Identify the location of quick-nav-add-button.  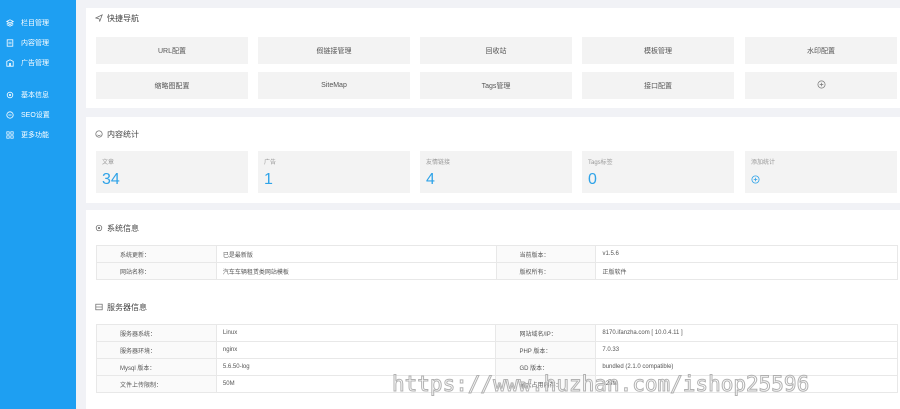
(821, 85).